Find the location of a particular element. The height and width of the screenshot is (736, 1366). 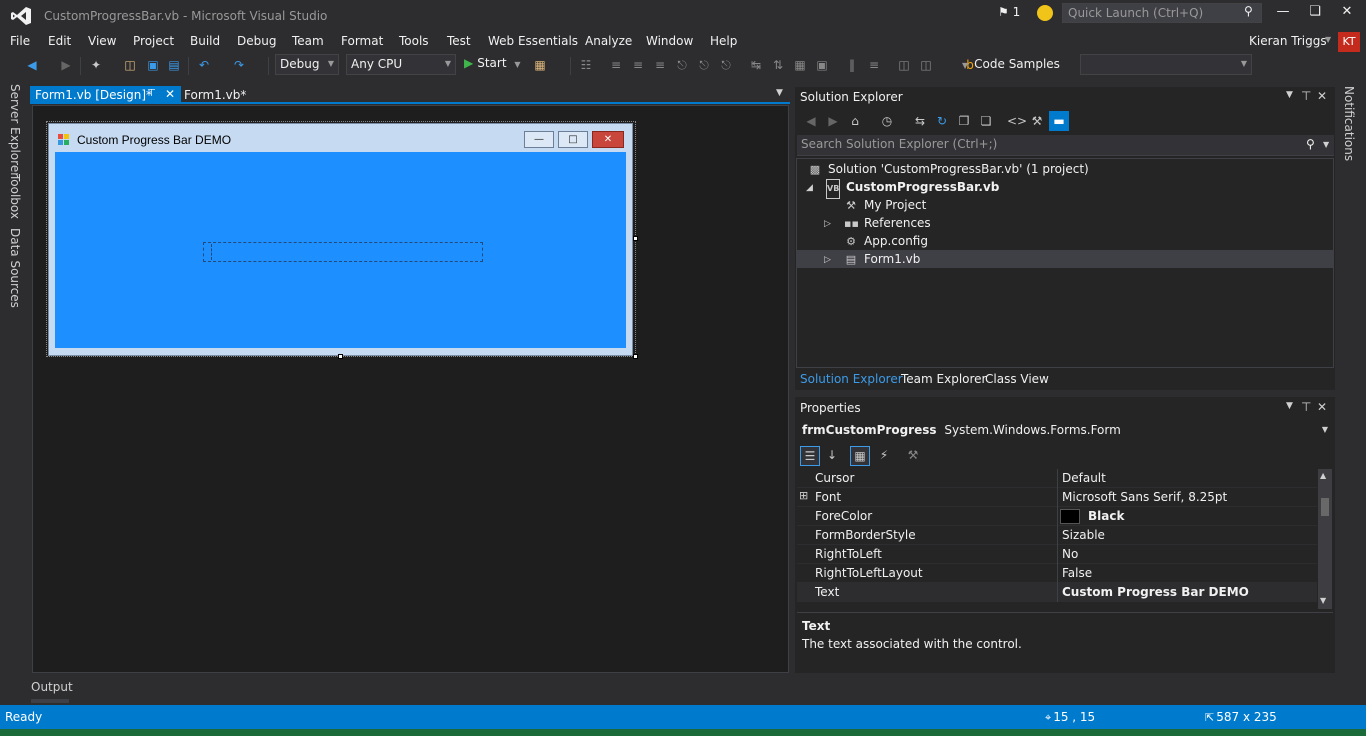

home-icon: ⌂ is located at coordinates (855, 121).